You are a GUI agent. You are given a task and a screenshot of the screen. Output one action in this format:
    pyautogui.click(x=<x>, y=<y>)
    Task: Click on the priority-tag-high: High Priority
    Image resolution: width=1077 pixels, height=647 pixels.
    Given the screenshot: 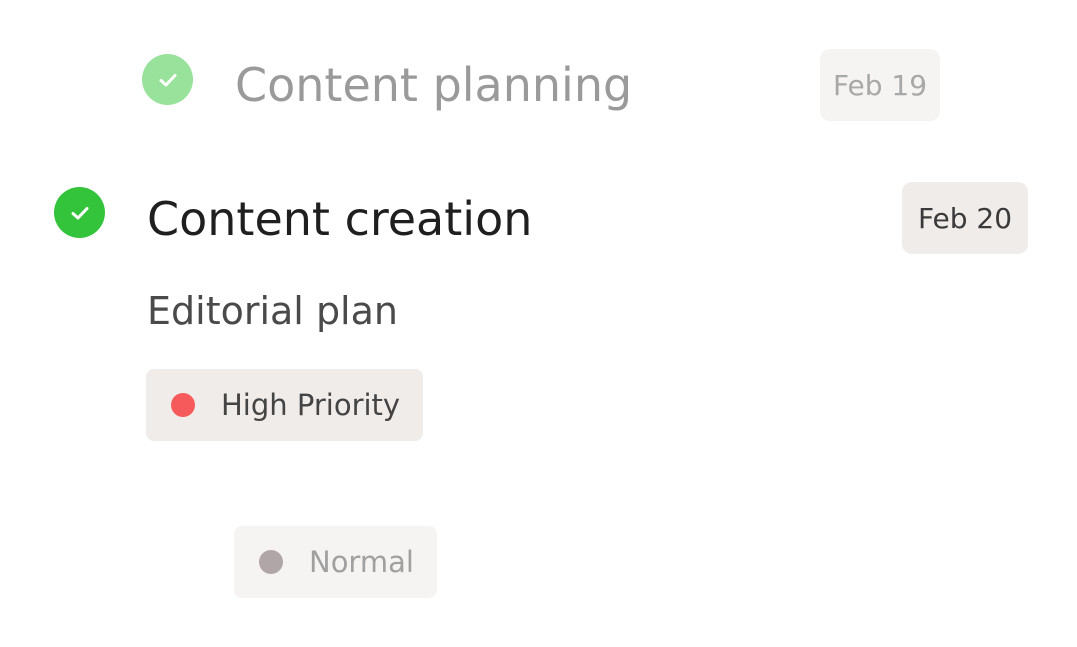 What is the action you would take?
    pyautogui.click(x=284, y=405)
    